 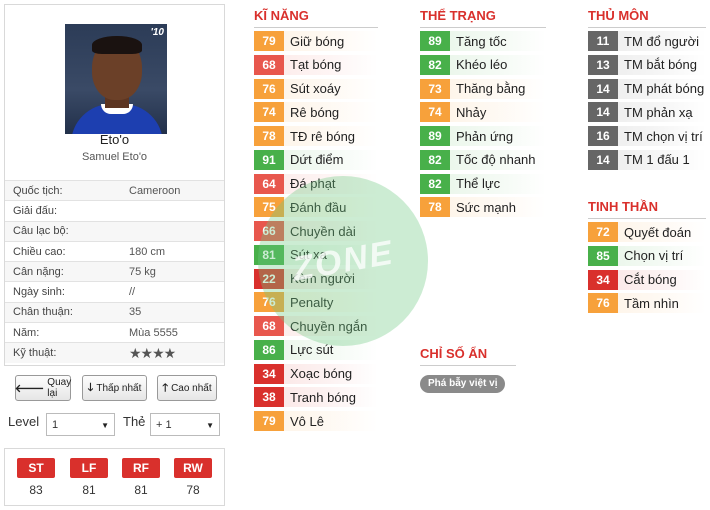 I want to click on stat-row: 81 Sút xa, so click(x=316, y=254).